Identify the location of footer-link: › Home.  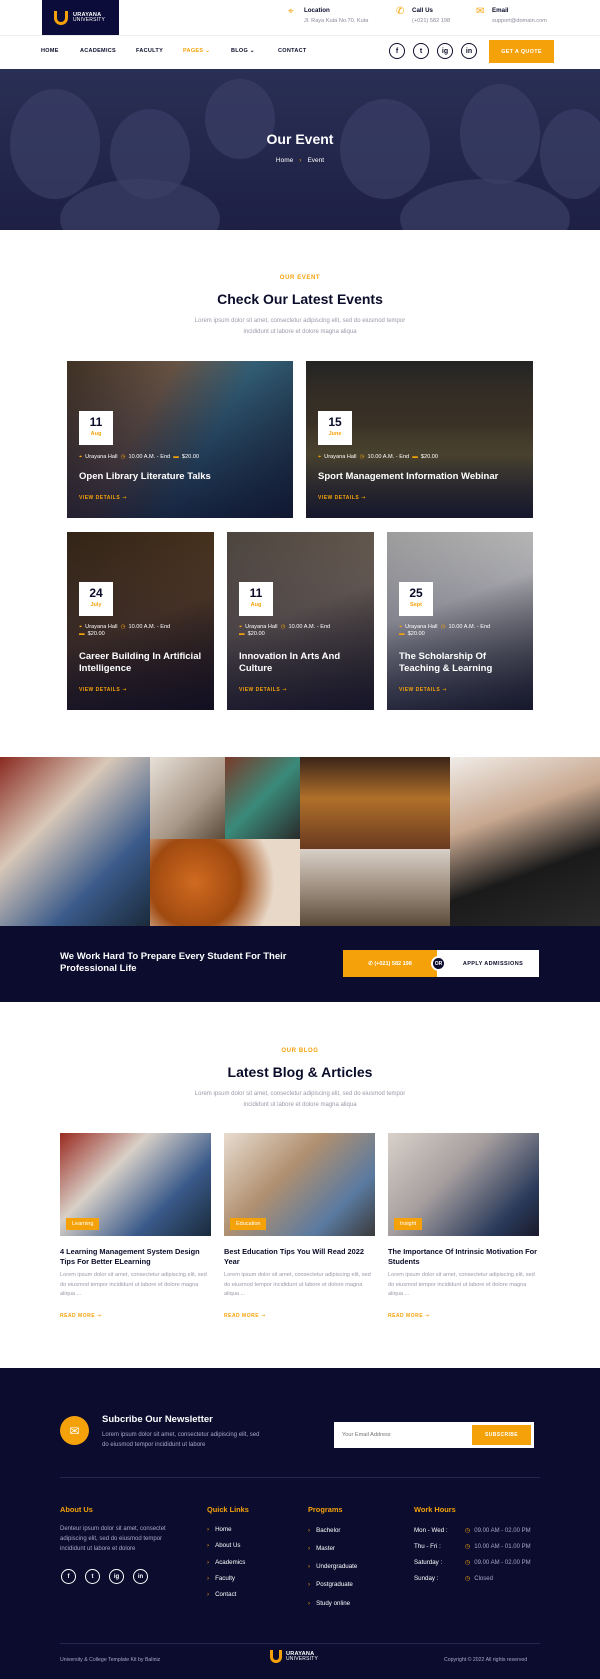
(219, 1529).